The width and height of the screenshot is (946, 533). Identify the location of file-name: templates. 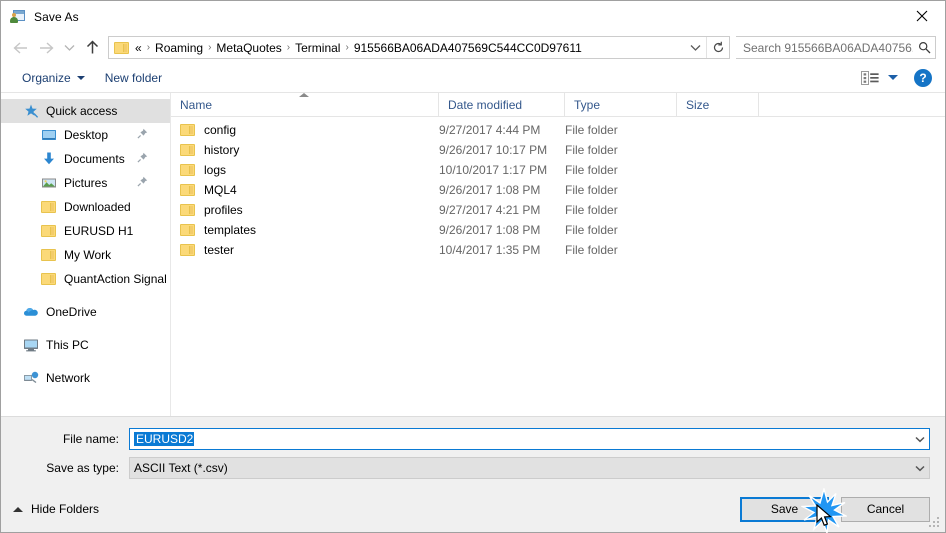
(230, 230).